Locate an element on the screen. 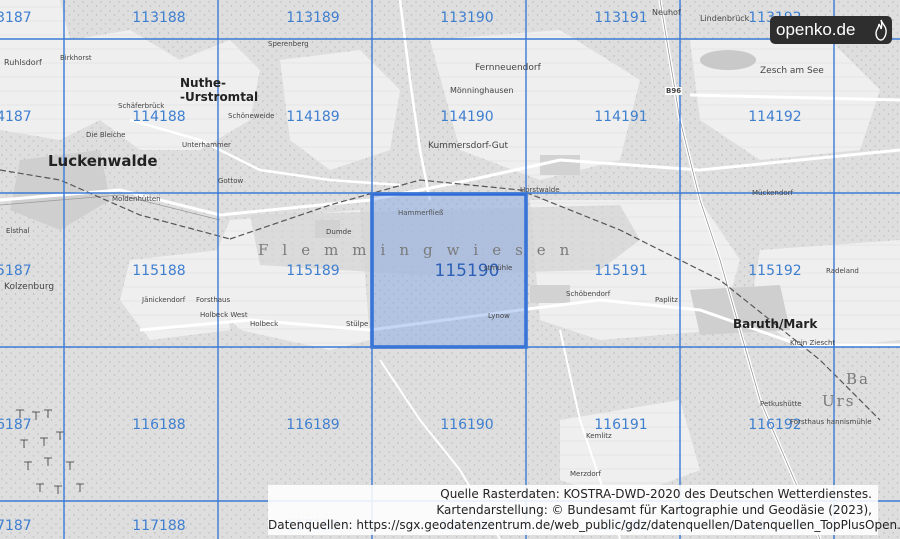 This screenshot has width=900, height=539. label-gottow: Gottow is located at coordinates (231, 181).